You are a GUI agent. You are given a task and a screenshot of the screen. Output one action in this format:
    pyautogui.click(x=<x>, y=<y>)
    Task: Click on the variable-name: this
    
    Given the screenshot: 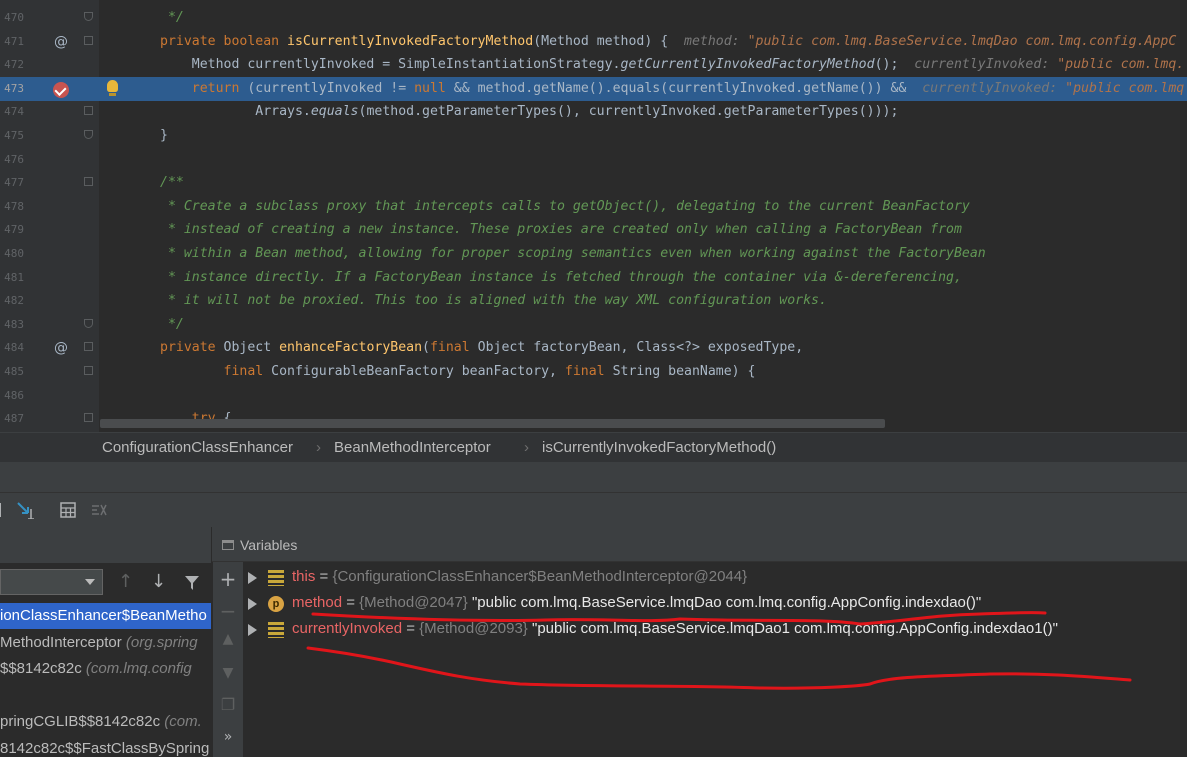 What is the action you would take?
    pyautogui.click(x=304, y=576)
    